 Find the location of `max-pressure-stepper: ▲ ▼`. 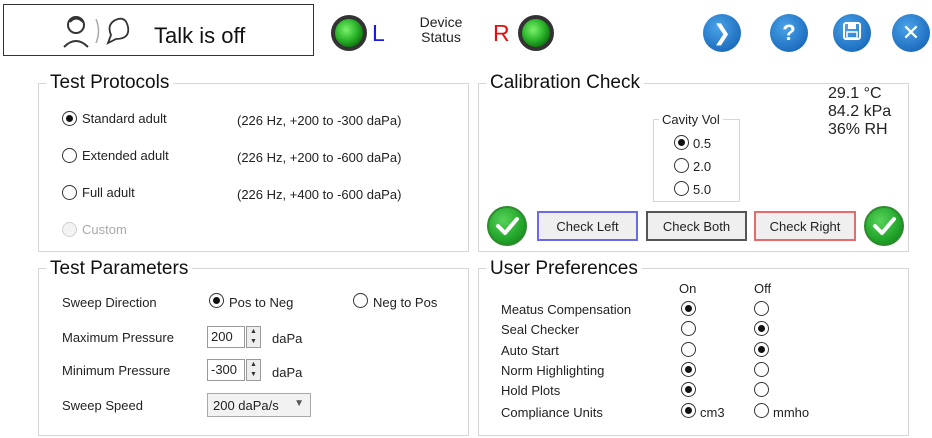

max-pressure-stepper: ▲ ▼ is located at coordinates (253, 337).